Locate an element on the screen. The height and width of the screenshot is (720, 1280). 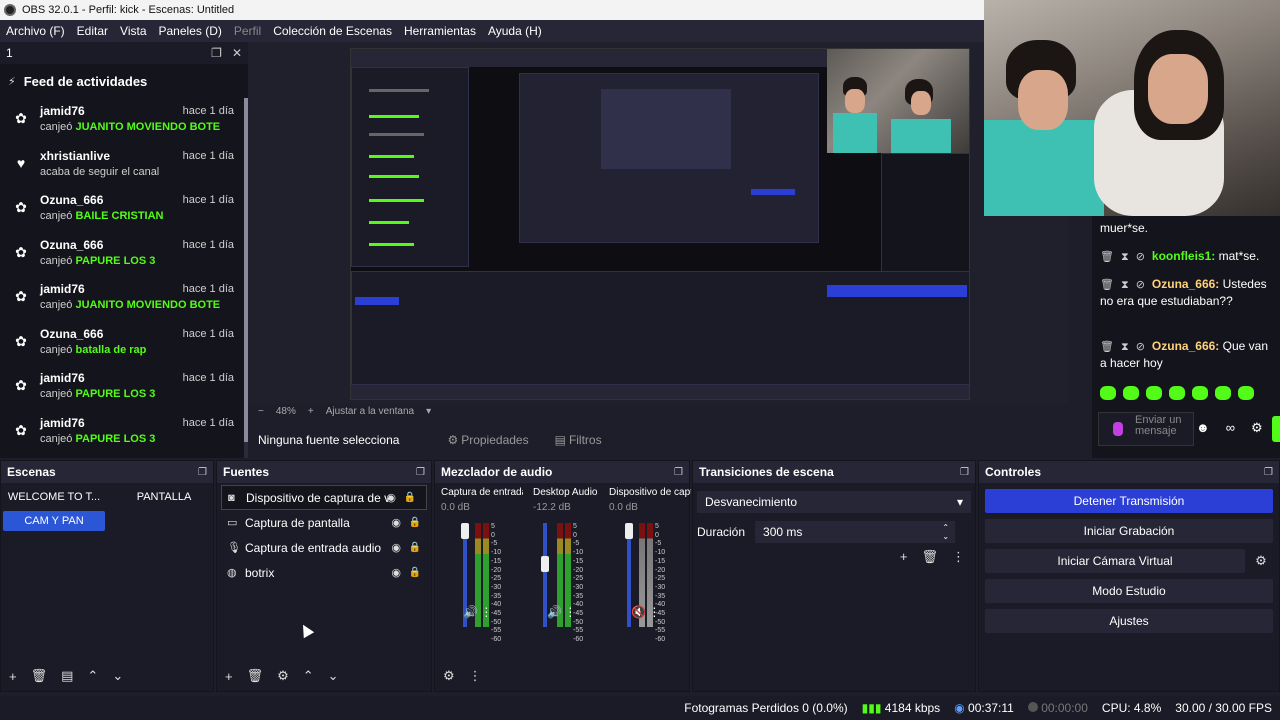
menu-coleccion: Colección de Escenas is located at coordinates (332, 31).